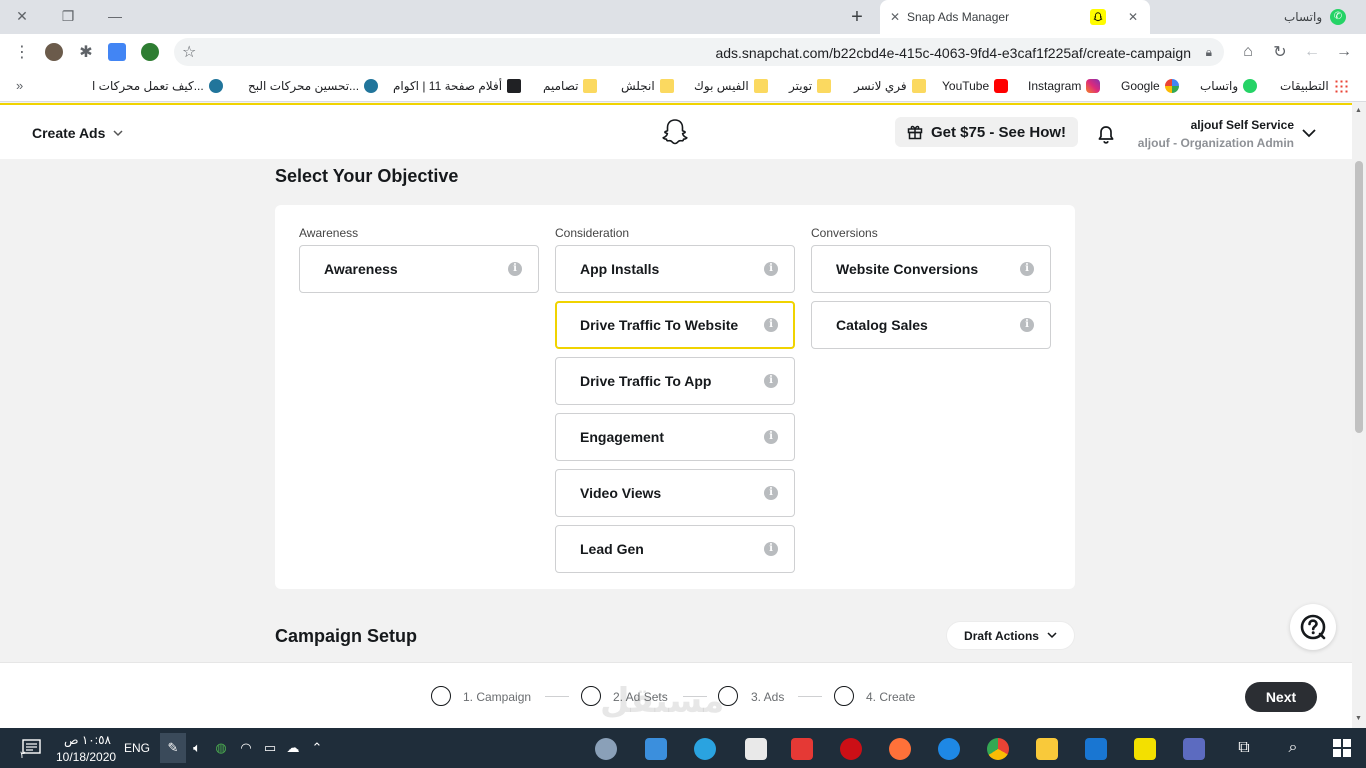 Image resolution: width=1366 pixels, height=768 pixels. What do you see at coordinates (890, 697) in the screenshot?
I see `step-4-label: 4. Create` at bounding box center [890, 697].